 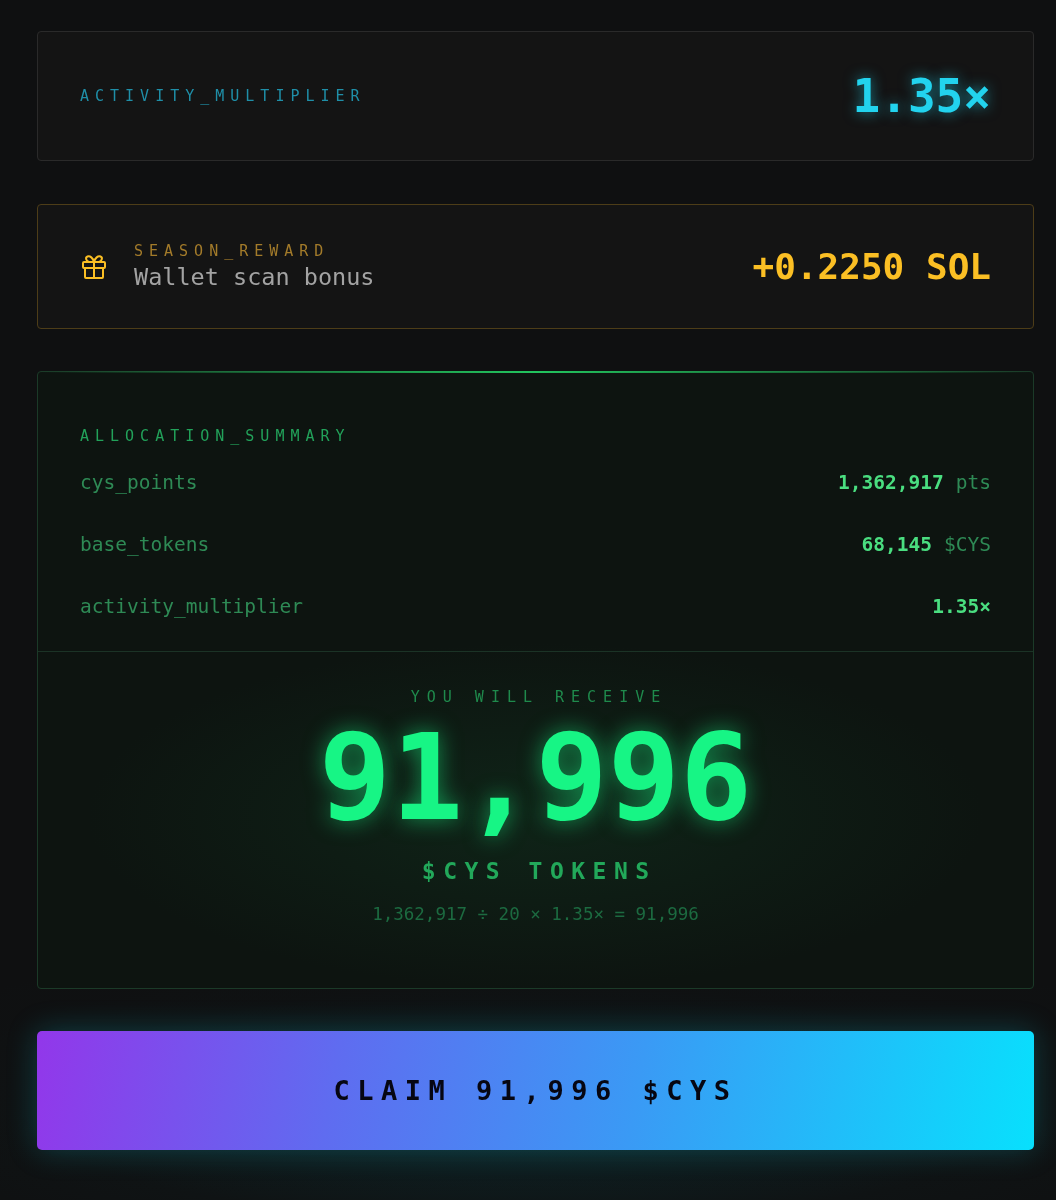 I want to click on summary-row-value: 1.35×, so click(x=961, y=606).